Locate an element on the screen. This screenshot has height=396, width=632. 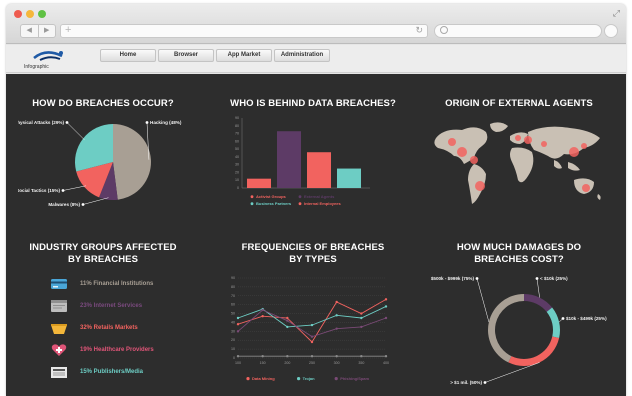
damages-title: HOW MUCH DAMAGES DO BREACHES COST? is located at coordinates (519, 253).